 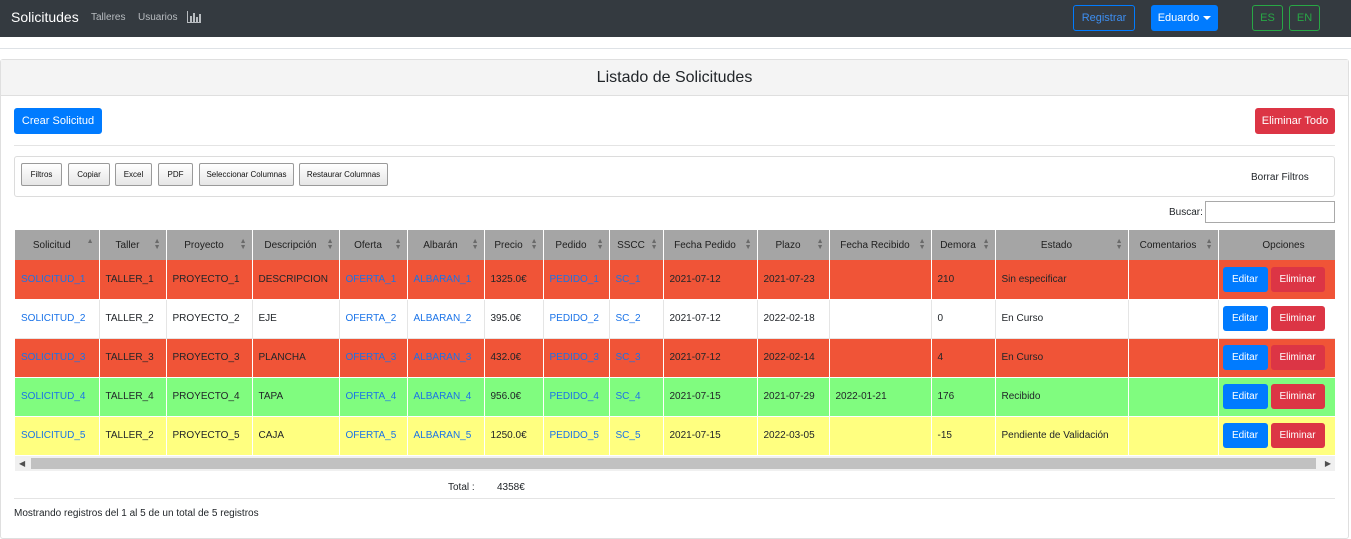 What do you see at coordinates (373, 319) in the screenshot?
I see `table-cell-link: OFERTA_2` at bounding box center [373, 319].